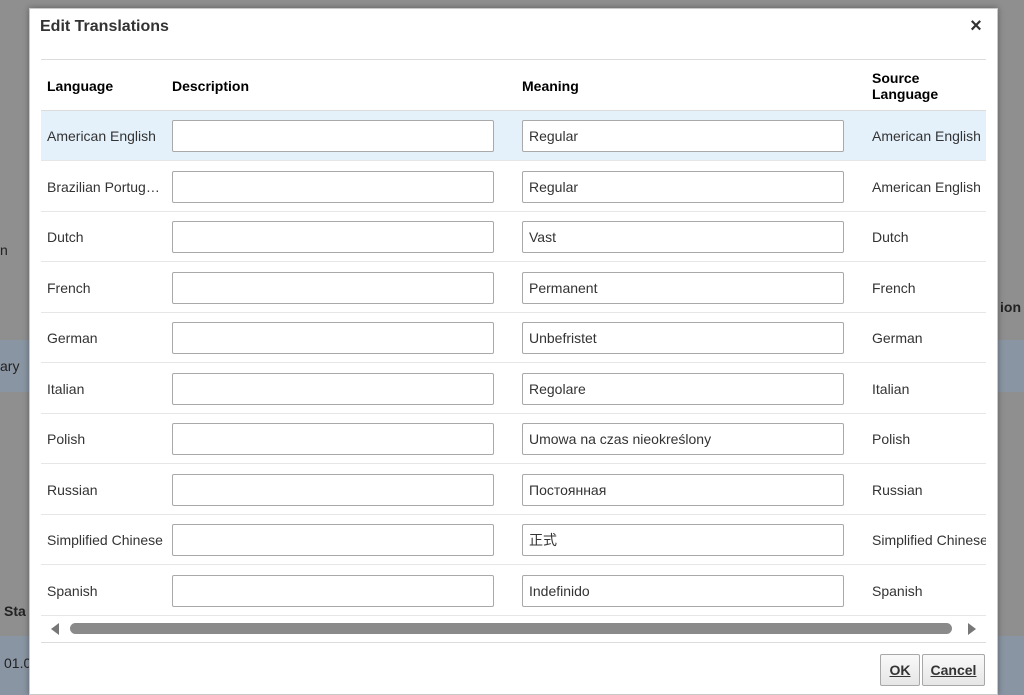 The image size is (1024, 695). Describe the element at coordinates (69, 287) in the screenshot. I see `language-cell: French` at that location.